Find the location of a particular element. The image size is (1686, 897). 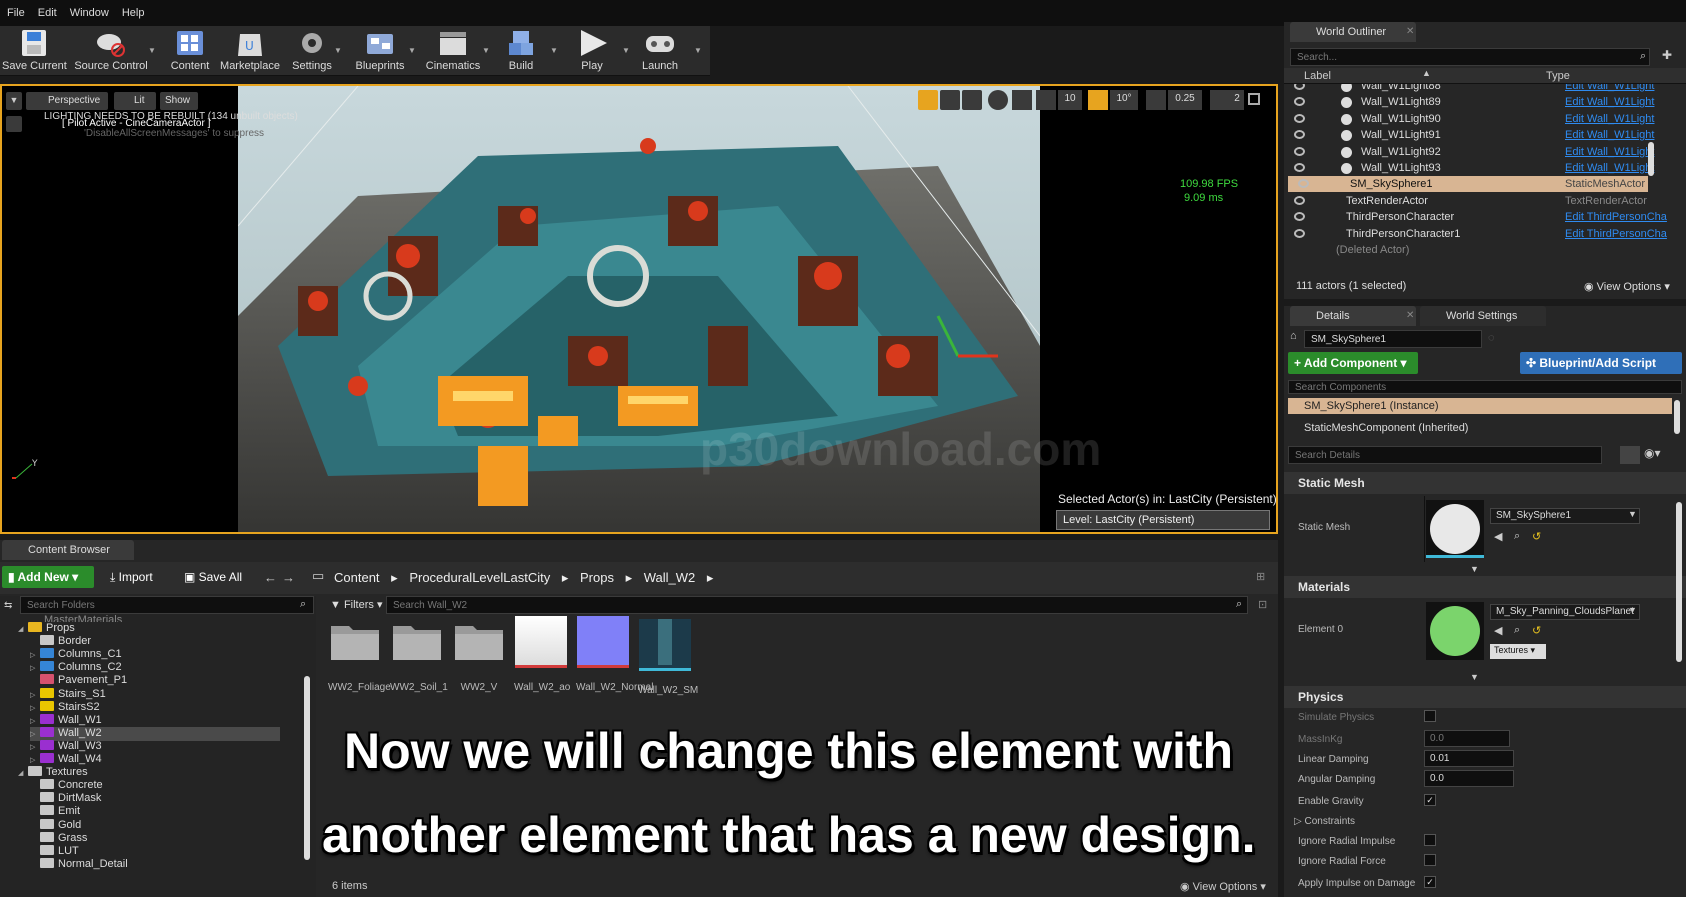

show-button: Show is located at coordinates (179, 101).